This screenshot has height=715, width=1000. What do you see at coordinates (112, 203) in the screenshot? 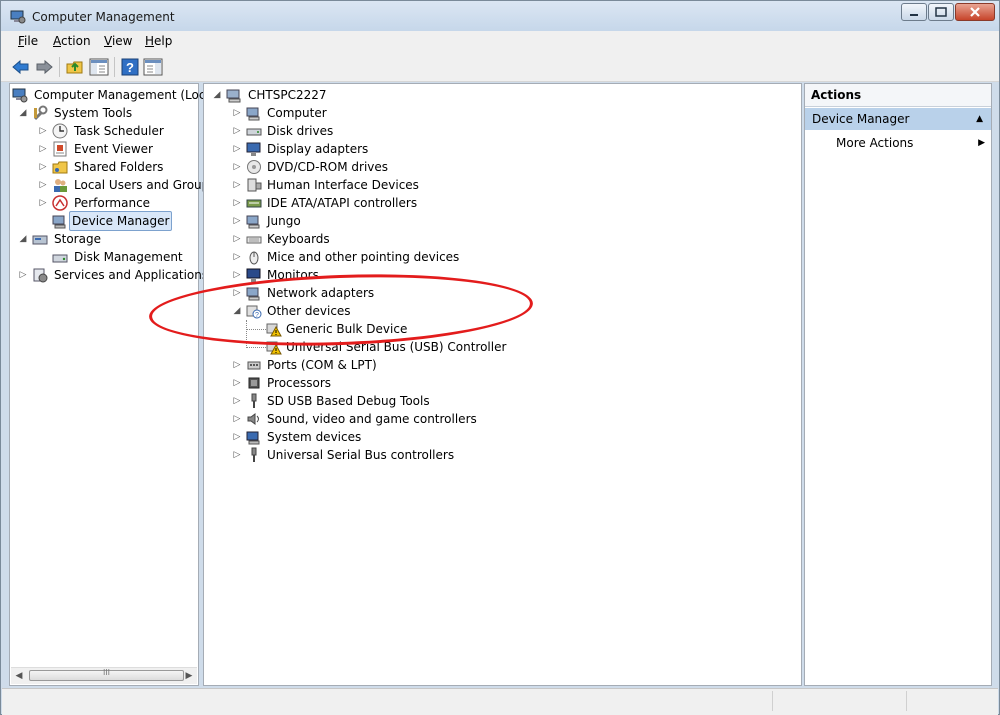
I see `tree-label: Performance` at bounding box center [112, 203].